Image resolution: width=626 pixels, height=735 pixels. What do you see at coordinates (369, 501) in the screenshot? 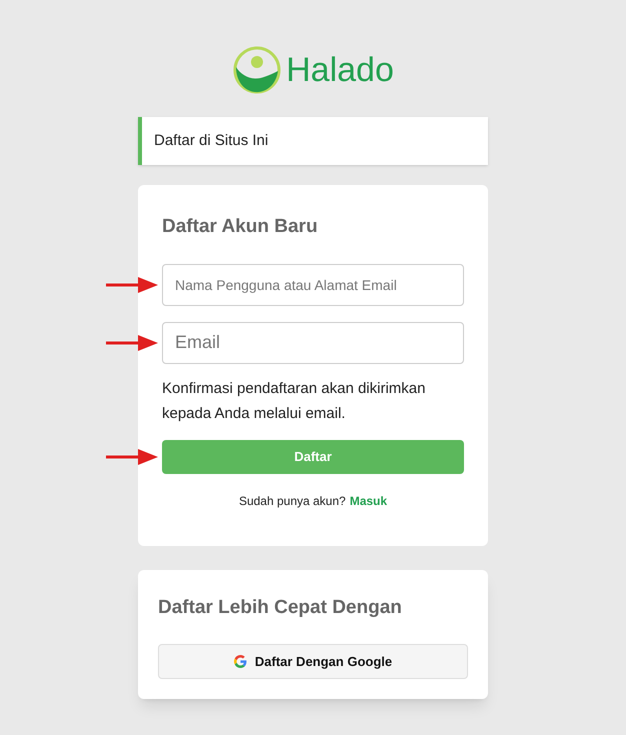
I see `login-link: Masuk` at bounding box center [369, 501].